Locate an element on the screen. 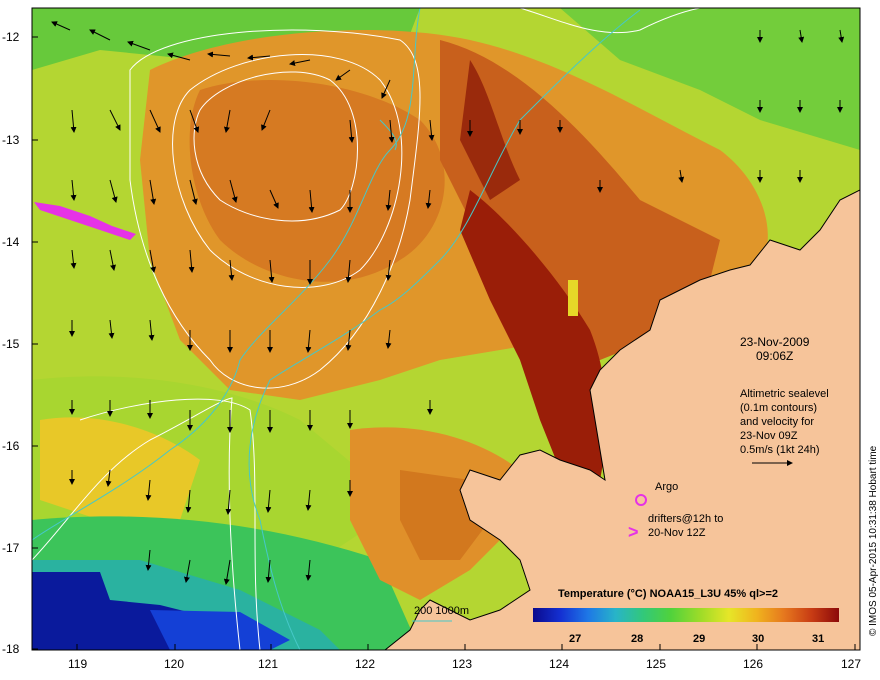 This screenshot has width=880, height=680. y-tick-label: -12 is located at coordinates (11, 37).